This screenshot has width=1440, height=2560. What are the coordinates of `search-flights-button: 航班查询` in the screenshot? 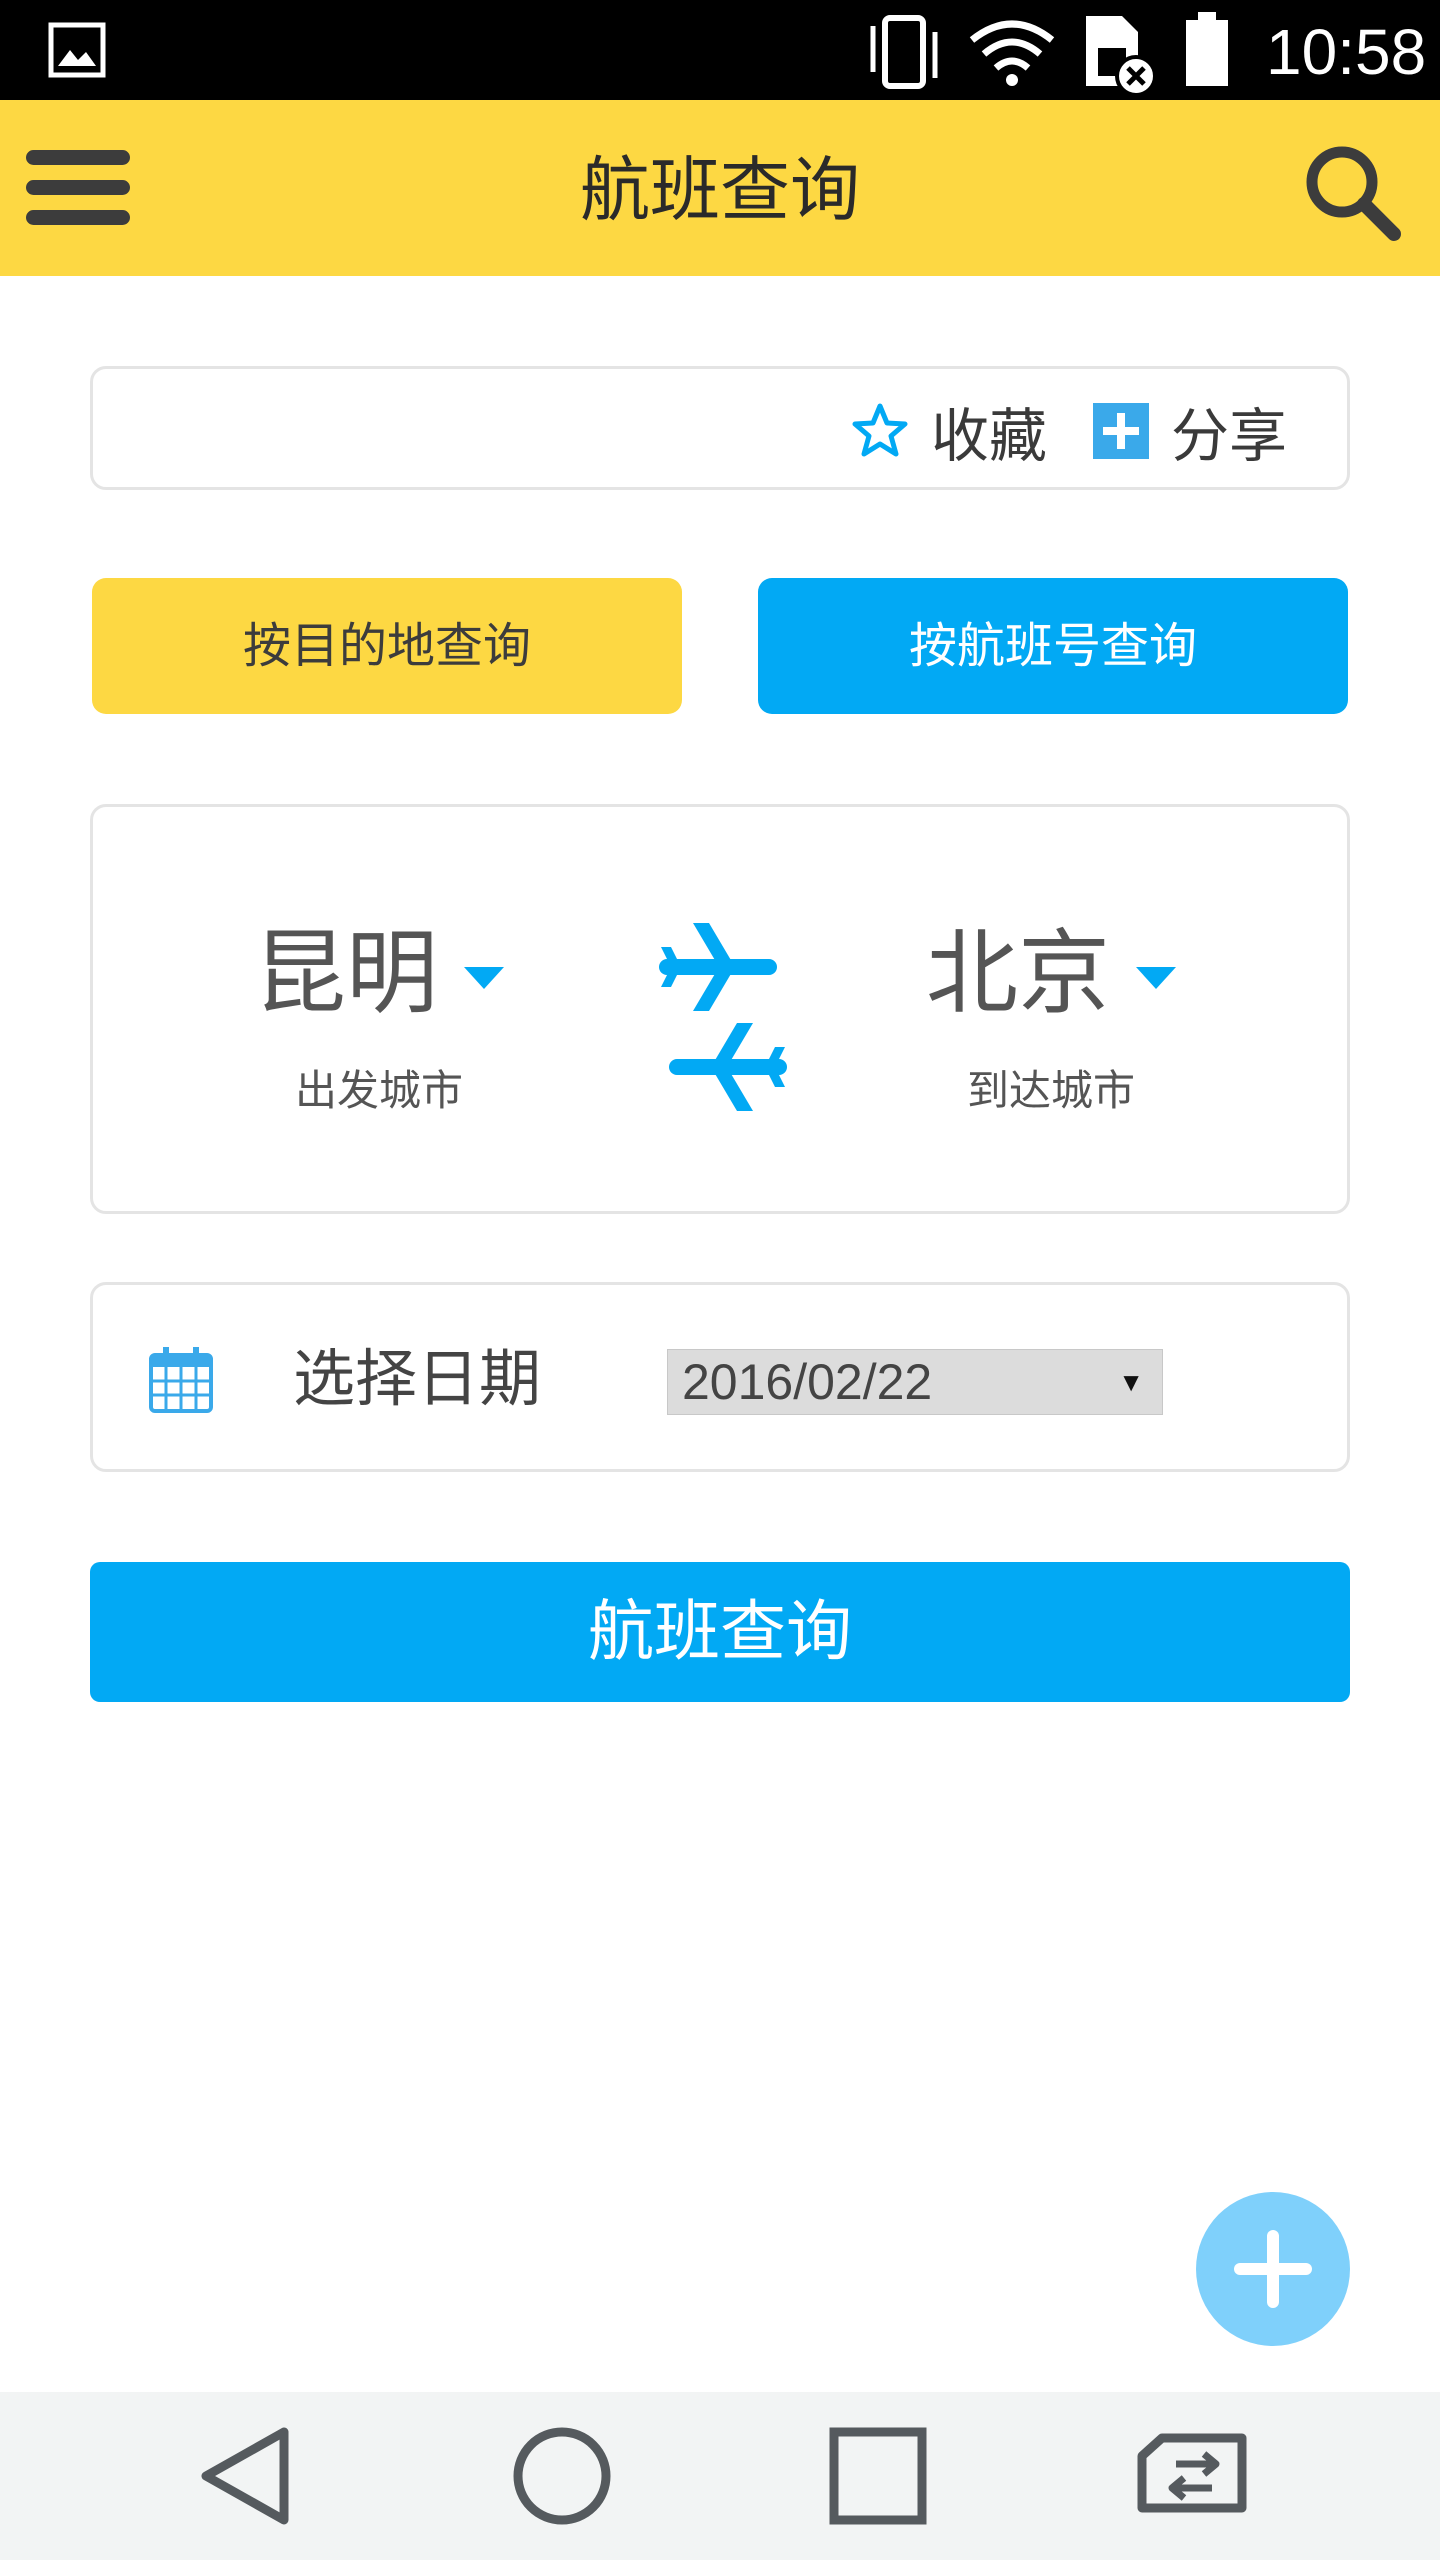 It's located at (720, 1632).